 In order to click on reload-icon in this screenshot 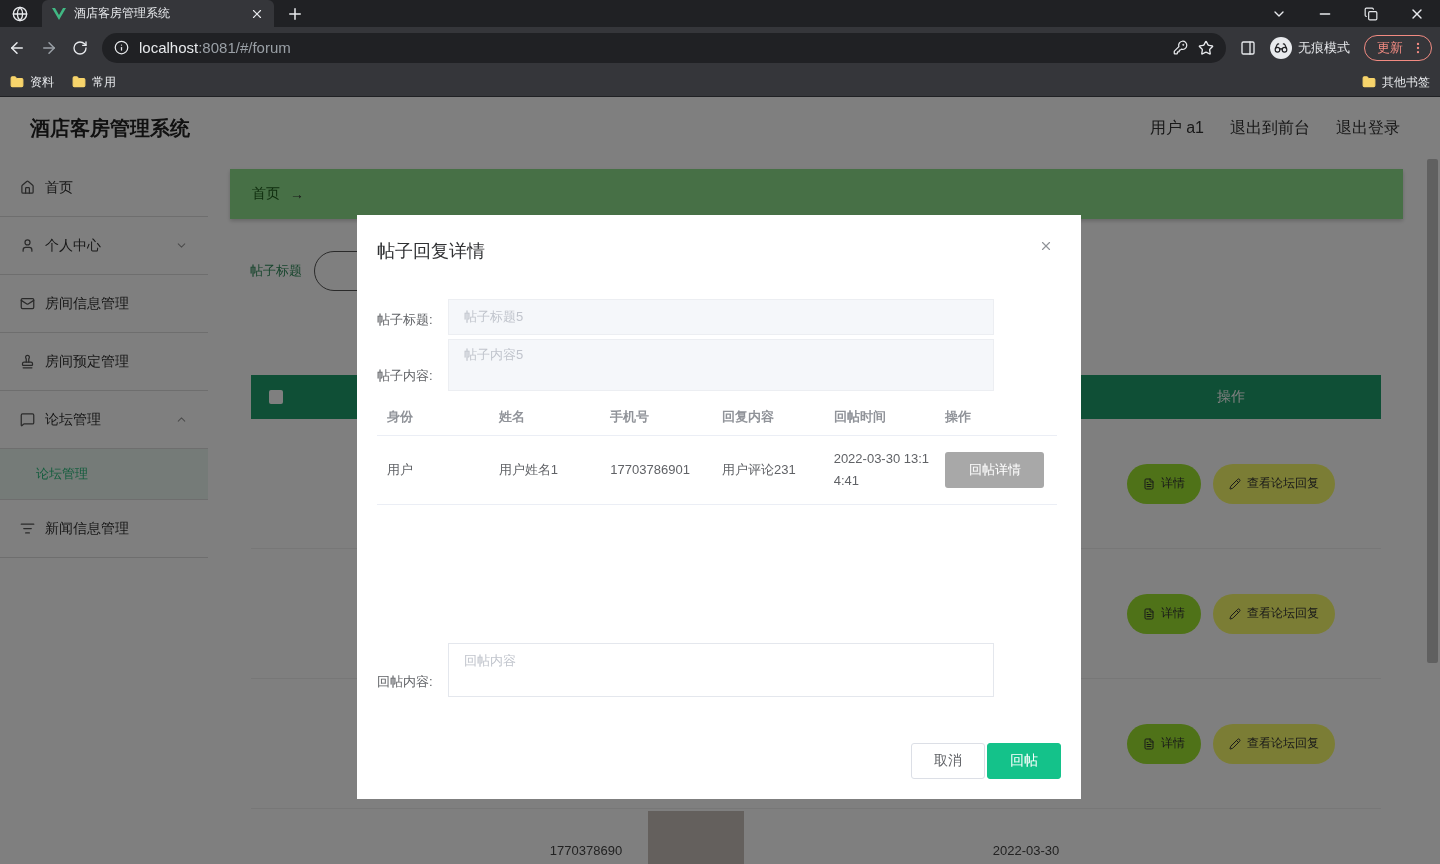, I will do `click(80, 47)`.